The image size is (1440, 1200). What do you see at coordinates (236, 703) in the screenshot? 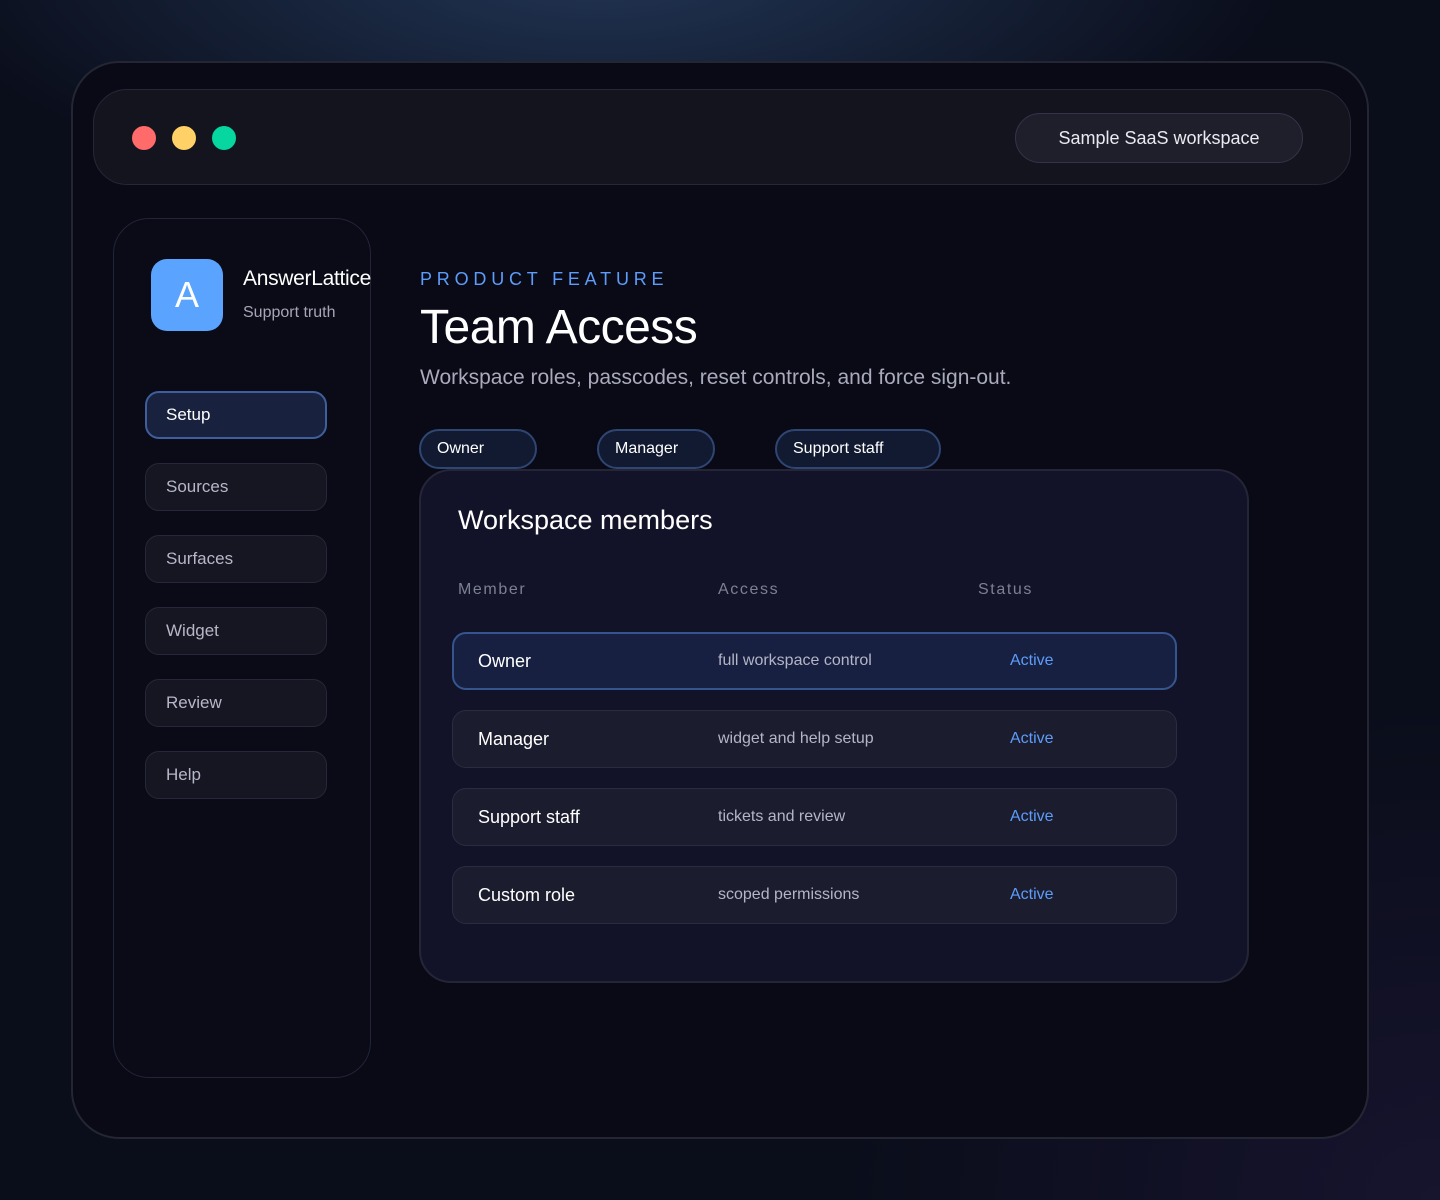
I see `sidebar-item-review: Review` at bounding box center [236, 703].